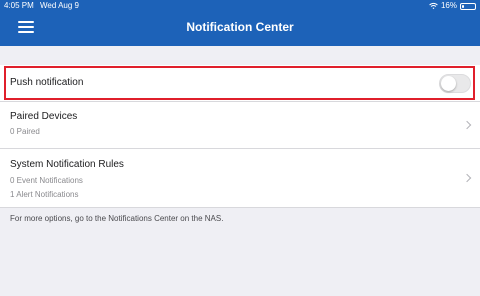  Describe the element at coordinates (44, 116) in the screenshot. I see `paired-devices-title: Paired Devices` at that location.